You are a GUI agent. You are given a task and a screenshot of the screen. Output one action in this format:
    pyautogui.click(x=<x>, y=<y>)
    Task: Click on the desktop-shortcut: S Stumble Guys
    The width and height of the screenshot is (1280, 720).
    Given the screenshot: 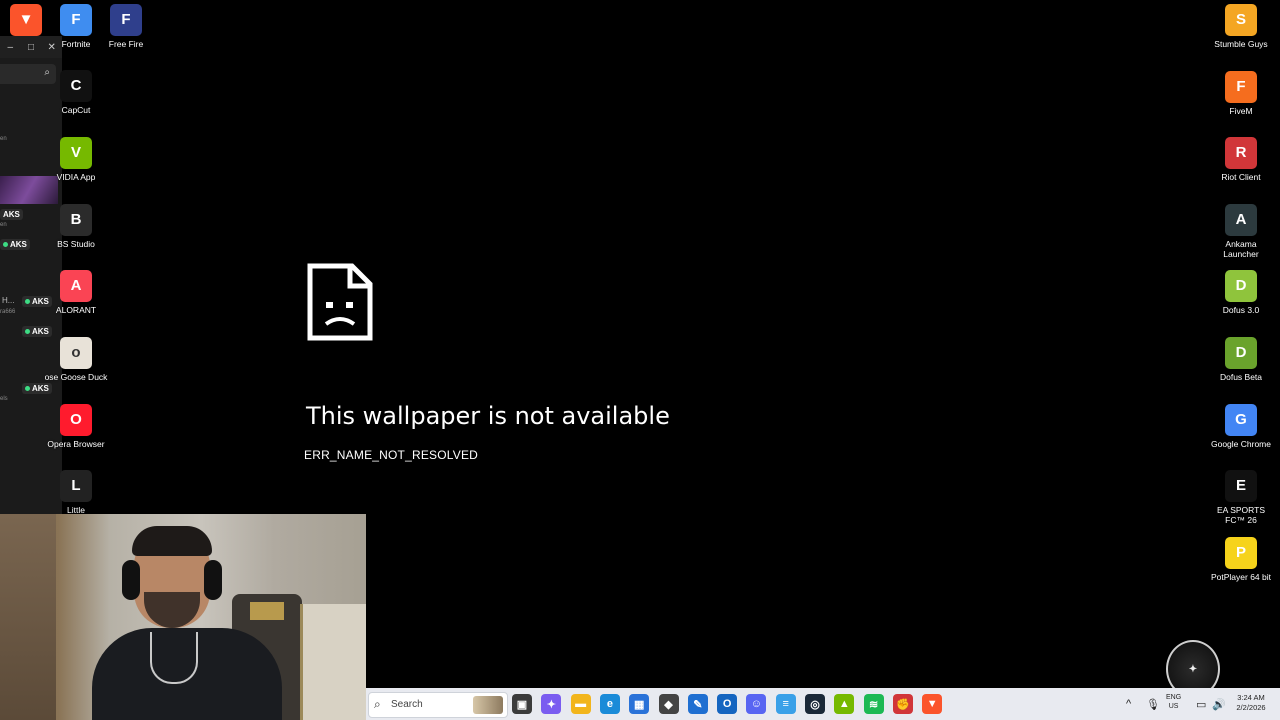 What is the action you would take?
    pyautogui.click(x=1241, y=26)
    